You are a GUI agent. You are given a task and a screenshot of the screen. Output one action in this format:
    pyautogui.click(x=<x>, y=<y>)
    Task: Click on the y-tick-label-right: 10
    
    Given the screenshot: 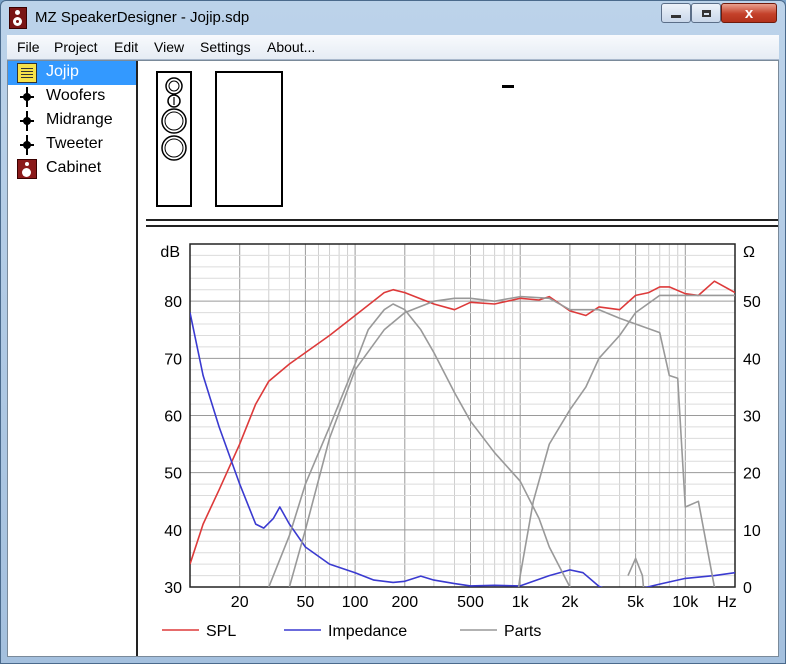 What is the action you would take?
    pyautogui.click(x=752, y=531)
    